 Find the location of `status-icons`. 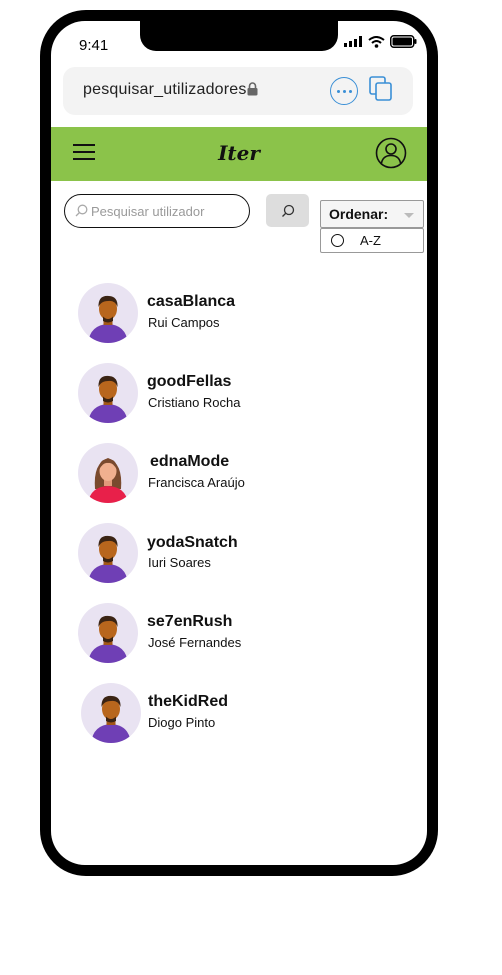

status-icons is located at coordinates (380, 41).